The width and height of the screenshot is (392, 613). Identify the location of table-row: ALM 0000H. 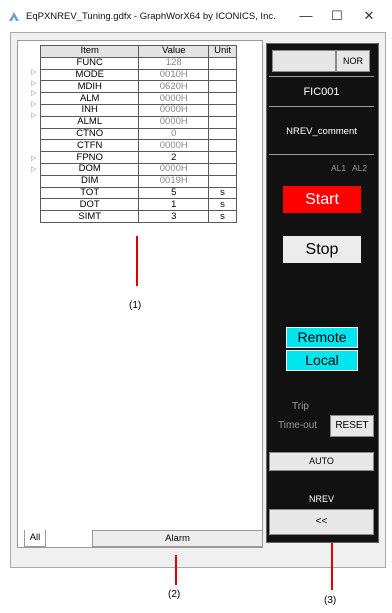
(138, 98).